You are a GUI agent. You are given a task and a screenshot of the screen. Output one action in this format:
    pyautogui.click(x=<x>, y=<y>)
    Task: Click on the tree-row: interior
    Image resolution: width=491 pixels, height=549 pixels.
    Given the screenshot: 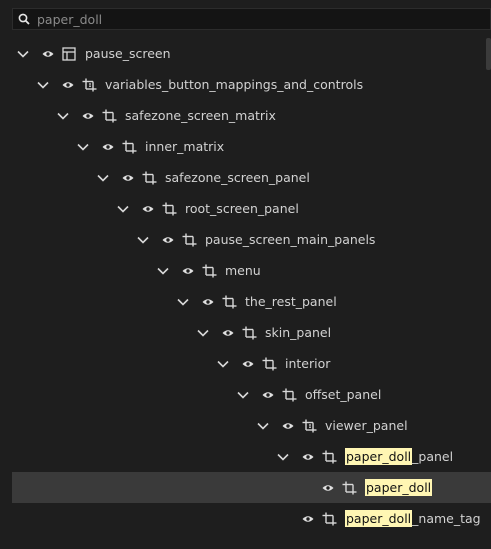 What is the action you would take?
    pyautogui.click(x=251, y=363)
    